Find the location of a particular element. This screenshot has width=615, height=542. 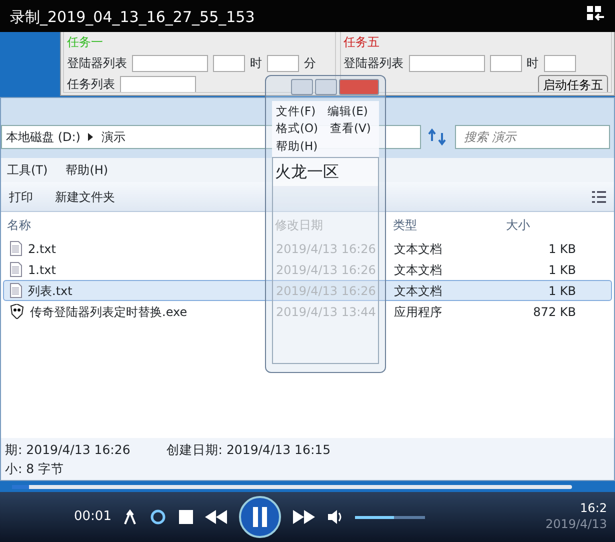

file-name: 列表.txt is located at coordinates (50, 291).